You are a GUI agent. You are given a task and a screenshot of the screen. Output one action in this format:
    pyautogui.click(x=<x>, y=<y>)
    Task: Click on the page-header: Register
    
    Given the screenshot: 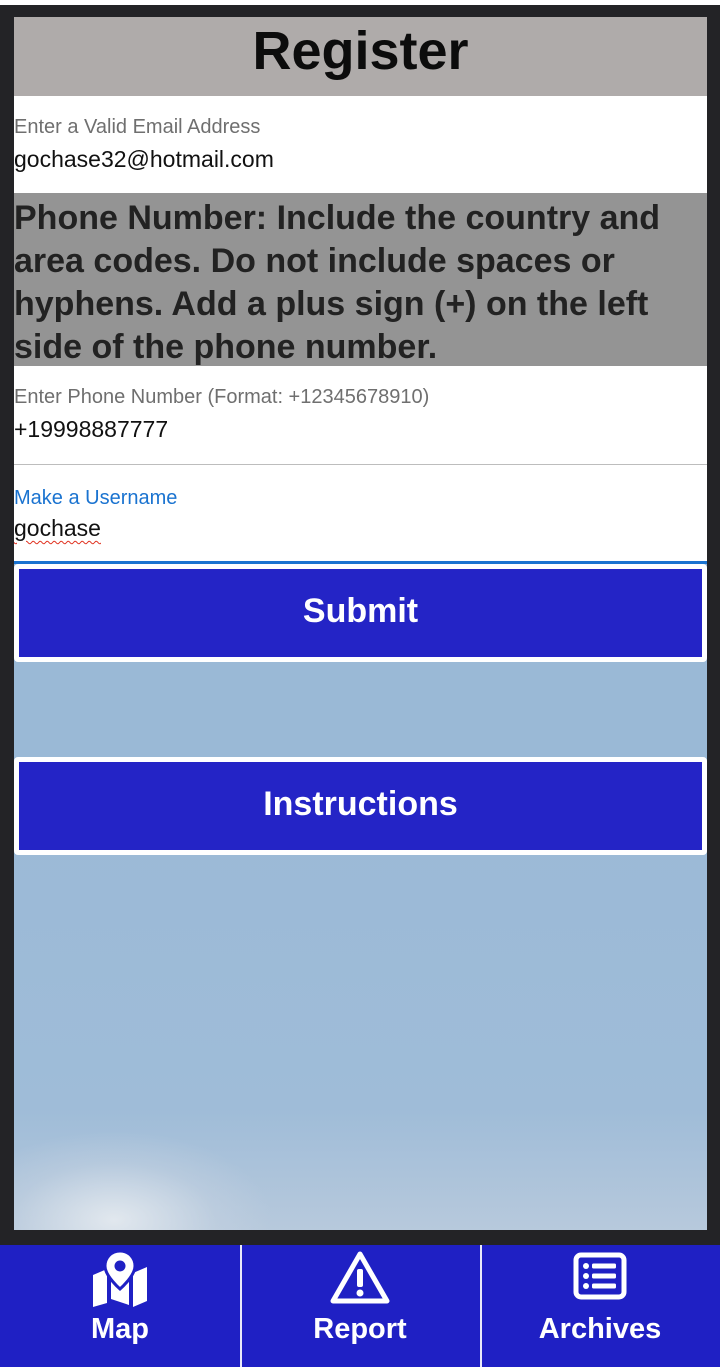 What is the action you would take?
    pyautogui.click(x=360, y=56)
    